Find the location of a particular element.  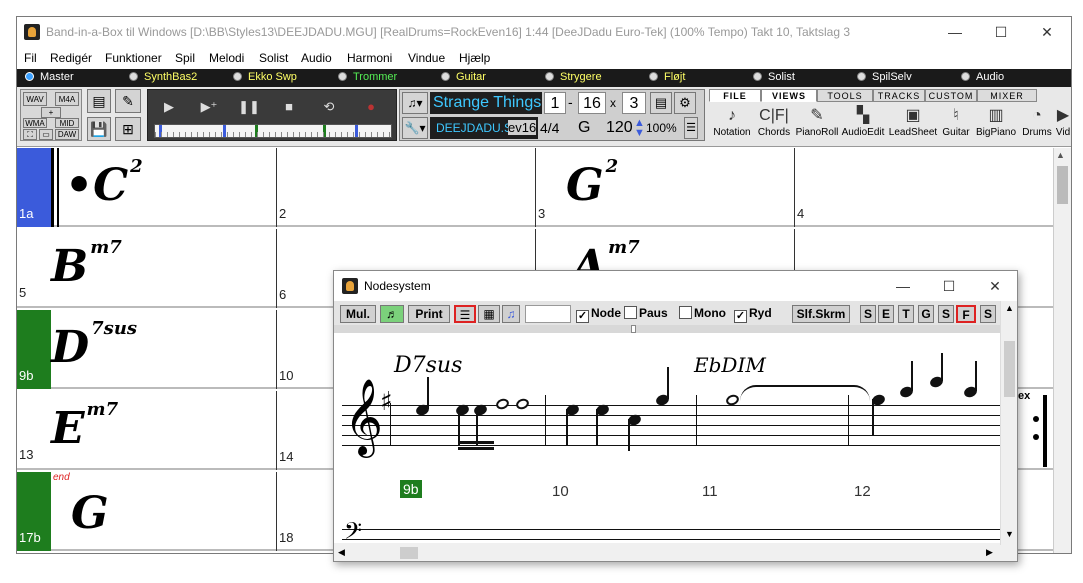

menu-audio: Audio is located at coordinates (316, 58).